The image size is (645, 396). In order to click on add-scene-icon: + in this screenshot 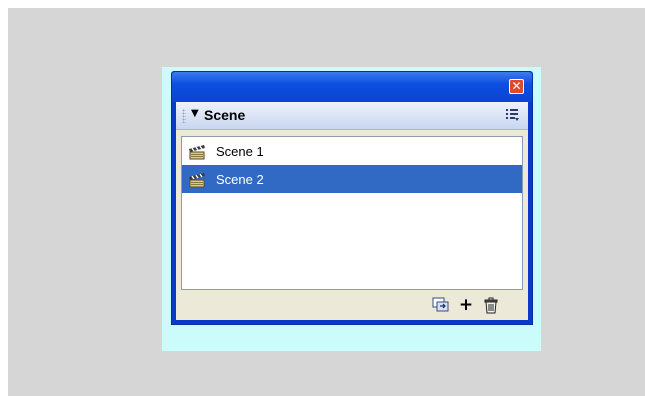, I will do `click(466, 305)`.